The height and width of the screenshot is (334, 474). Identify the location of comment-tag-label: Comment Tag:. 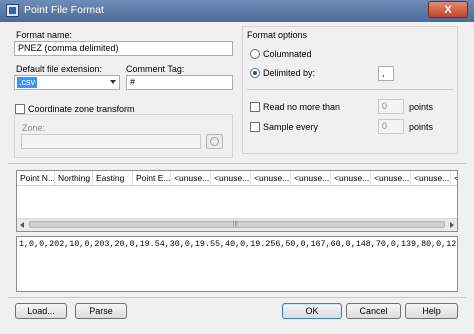
(155, 69).